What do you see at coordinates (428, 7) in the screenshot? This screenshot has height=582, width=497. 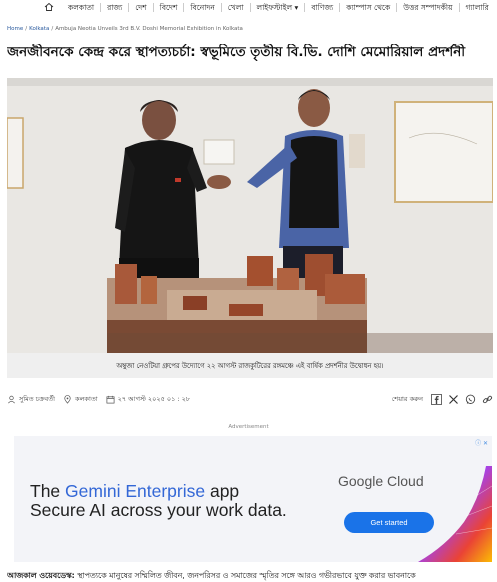 I see `nav-item-editorial: উত্তর সম্পাদকীয়` at bounding box center [428, 7].